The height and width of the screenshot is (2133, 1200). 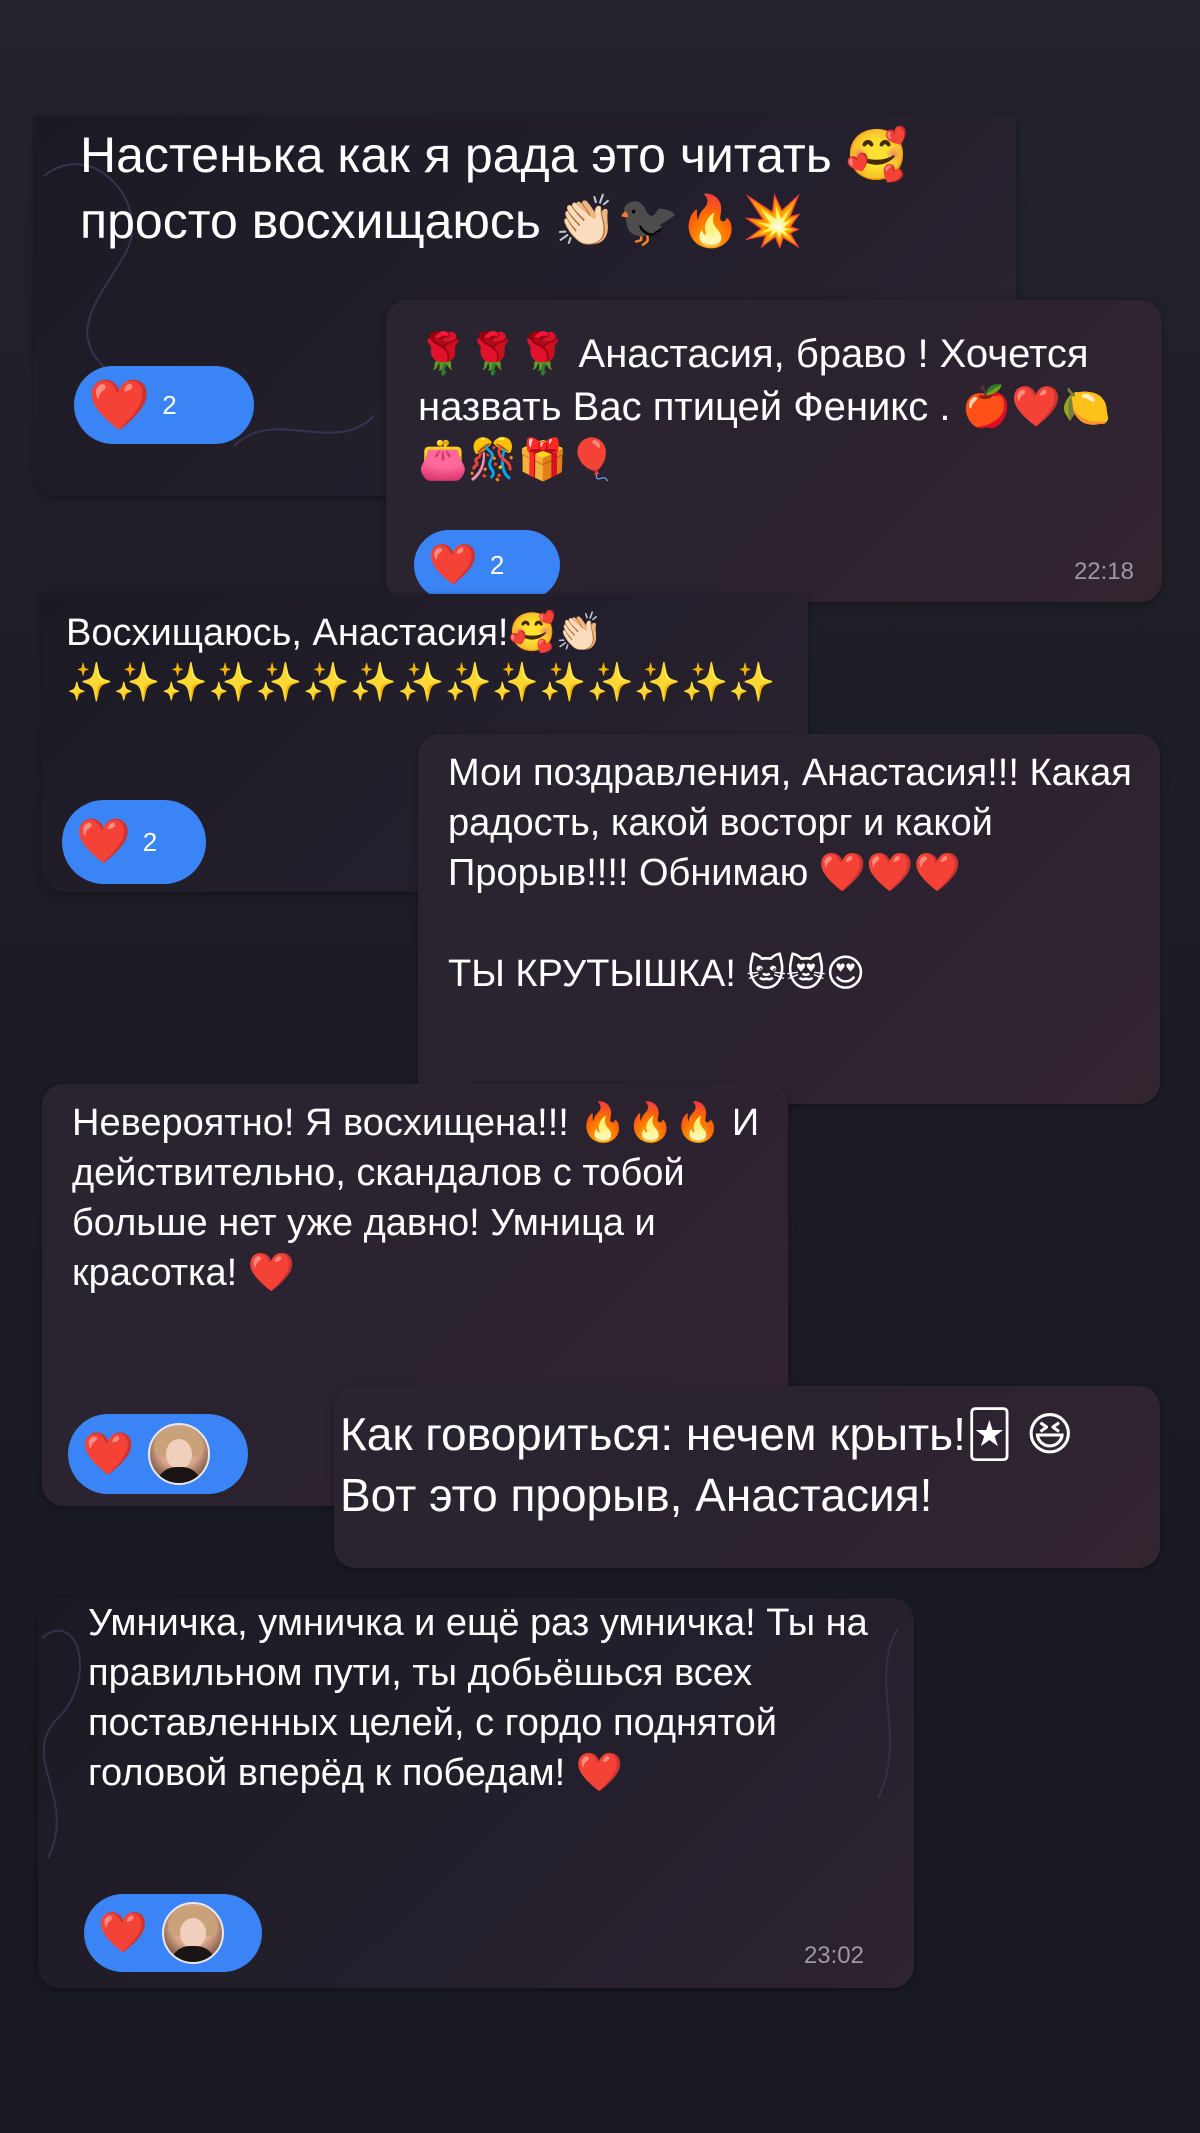 I want to click on message-timestamp: 23:02, so click(x=833, y=1955).